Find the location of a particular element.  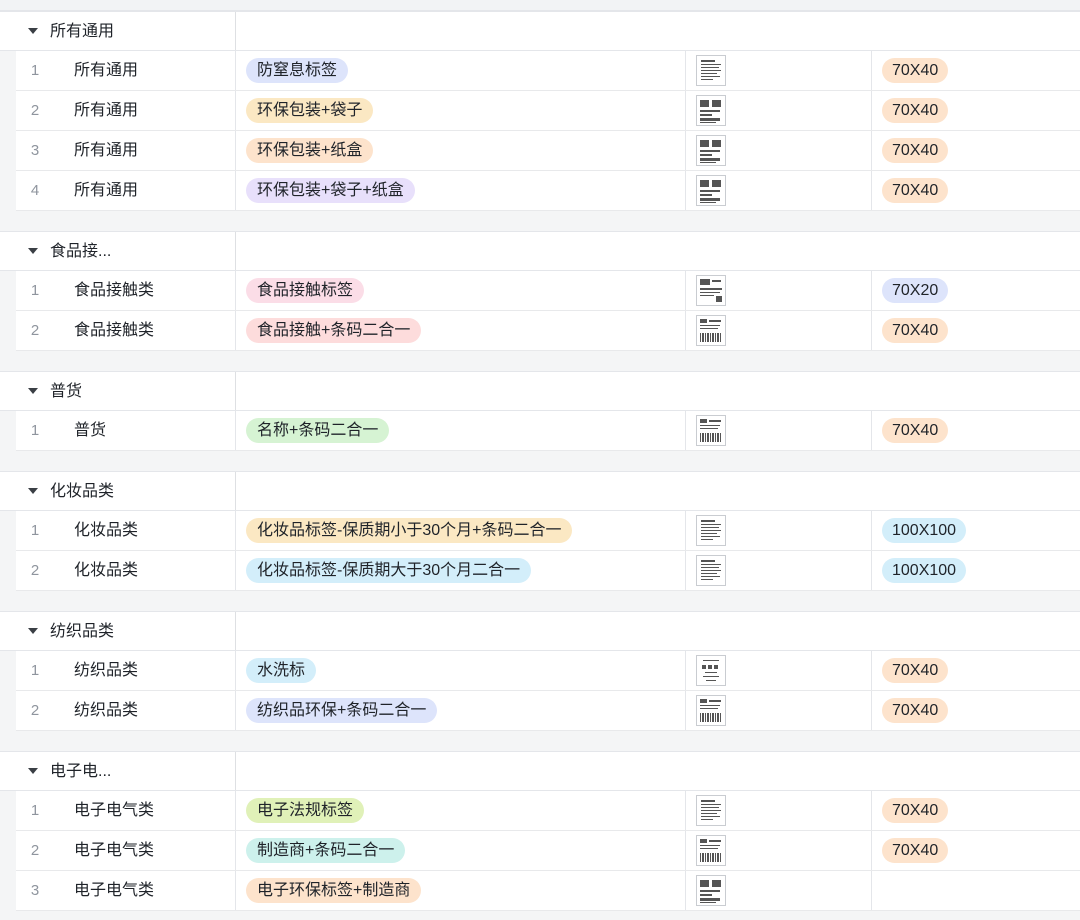

table-row: 1 普货 名称+条码二合一 70X40 is located at coordinates (548, 431).